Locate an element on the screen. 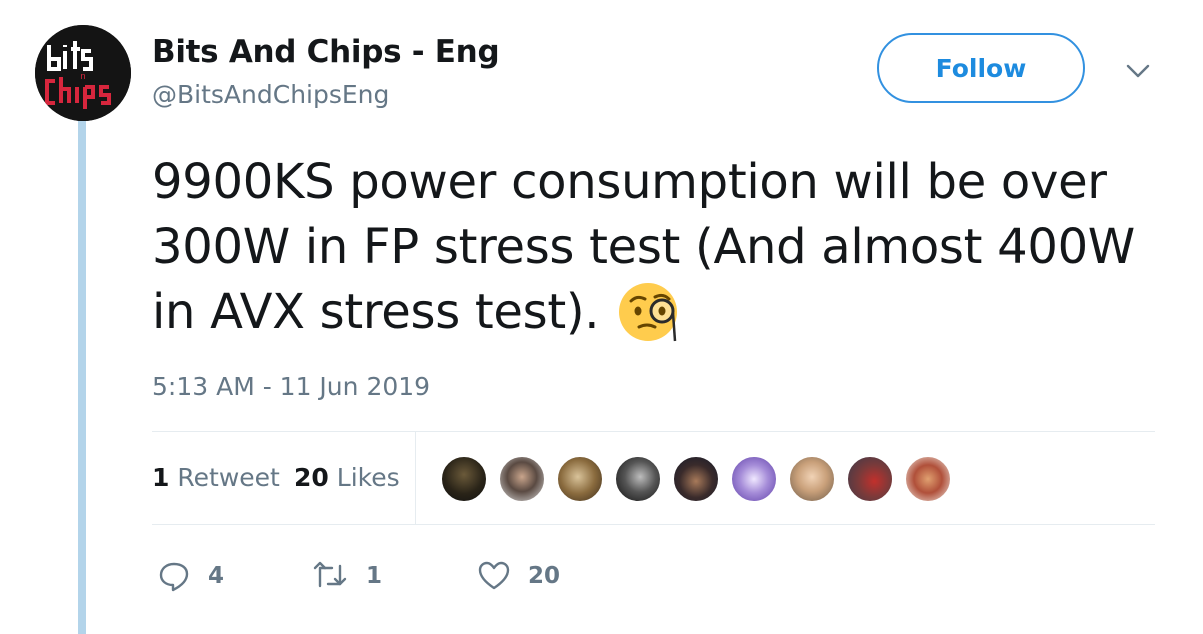  author-handle: @BitsAndChipsEng is located at coordinates (270, 94).